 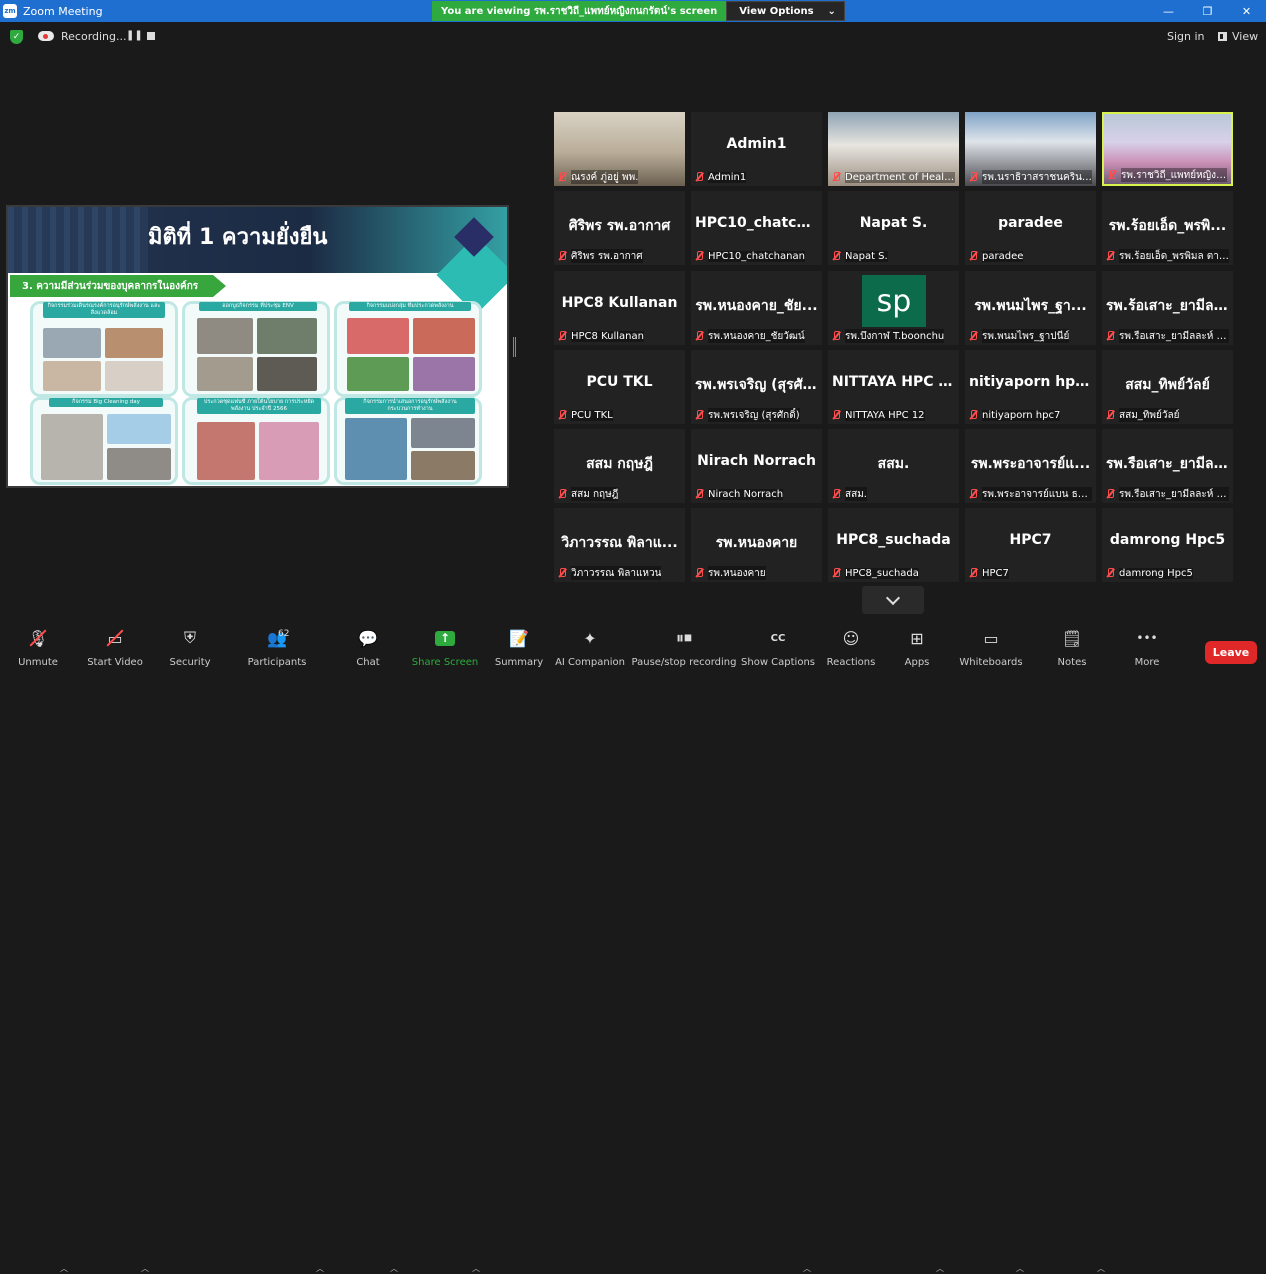 I want to click on participants-button: 👥 62 Participants, so click(x=277, y=647).